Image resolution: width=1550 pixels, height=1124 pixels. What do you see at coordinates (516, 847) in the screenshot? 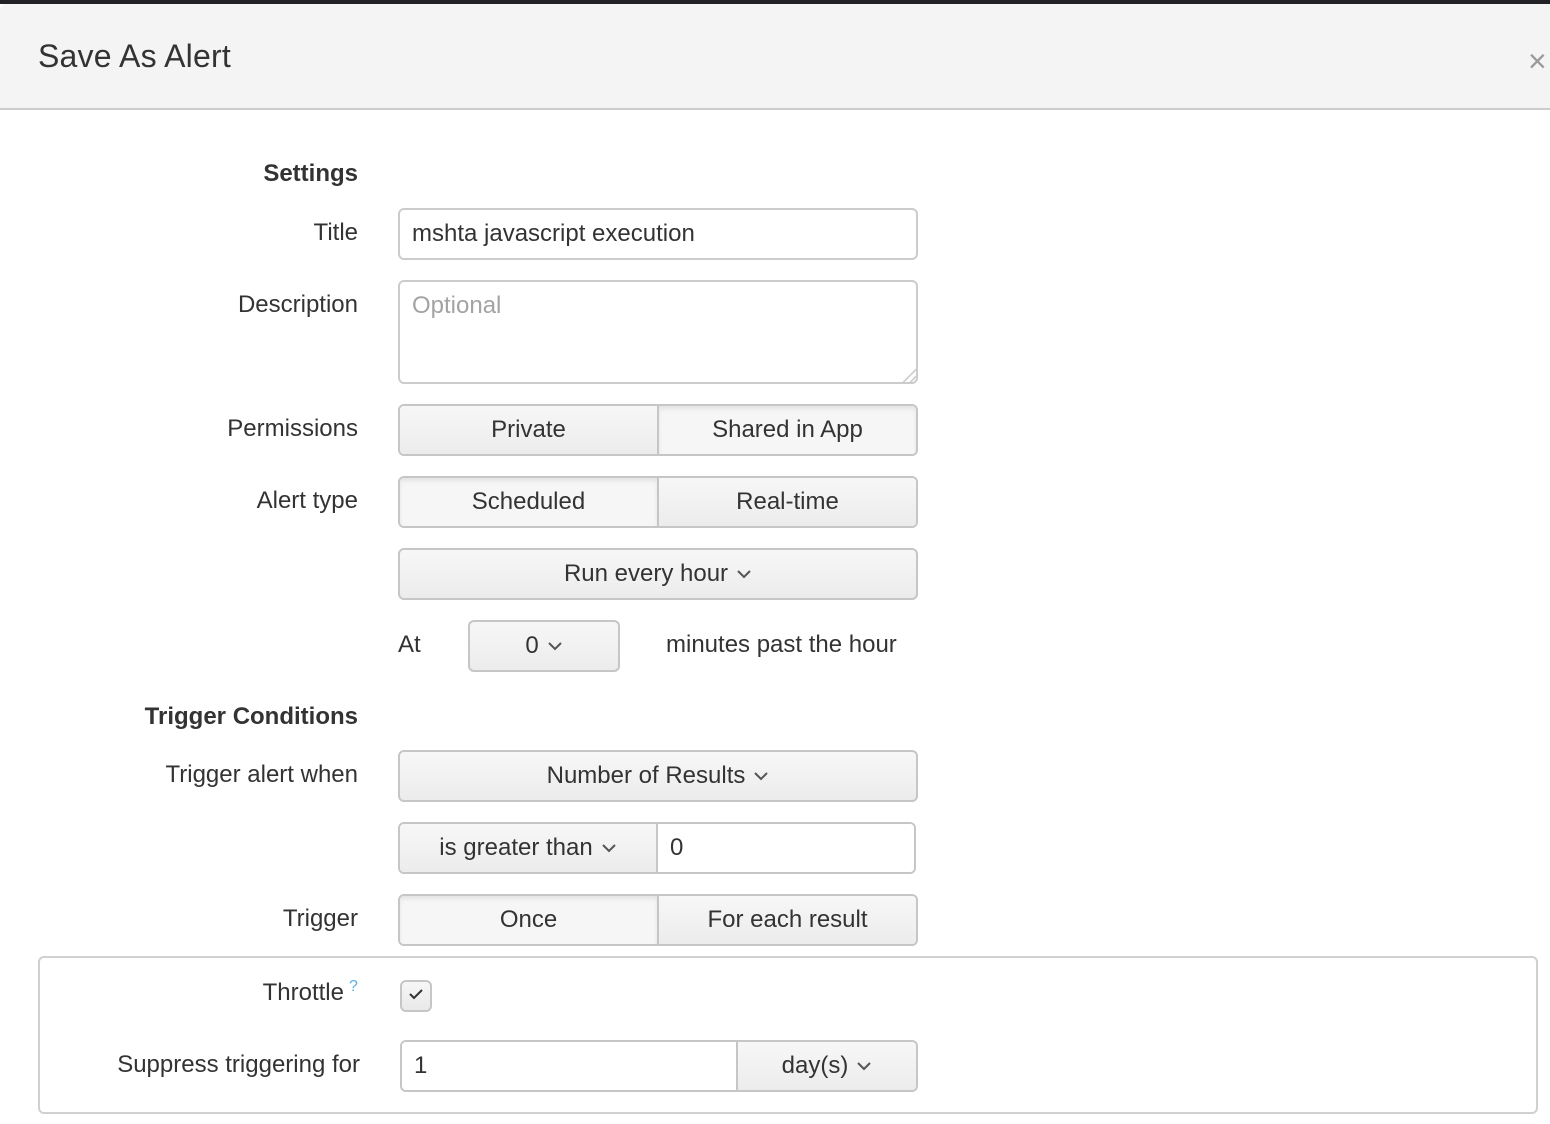
I see `comparison-value: is greater than` at bounding box center [516, 847].